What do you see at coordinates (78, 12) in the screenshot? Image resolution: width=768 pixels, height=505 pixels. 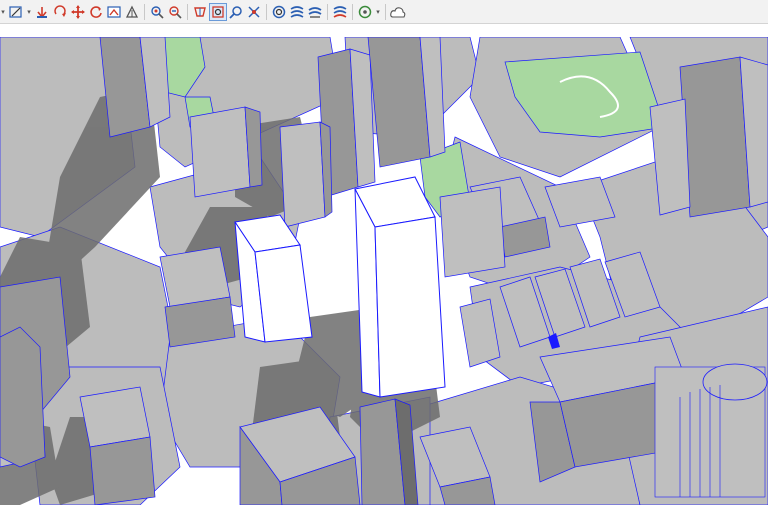 I see `move-cross-icon` at bounding box center [78, 12].